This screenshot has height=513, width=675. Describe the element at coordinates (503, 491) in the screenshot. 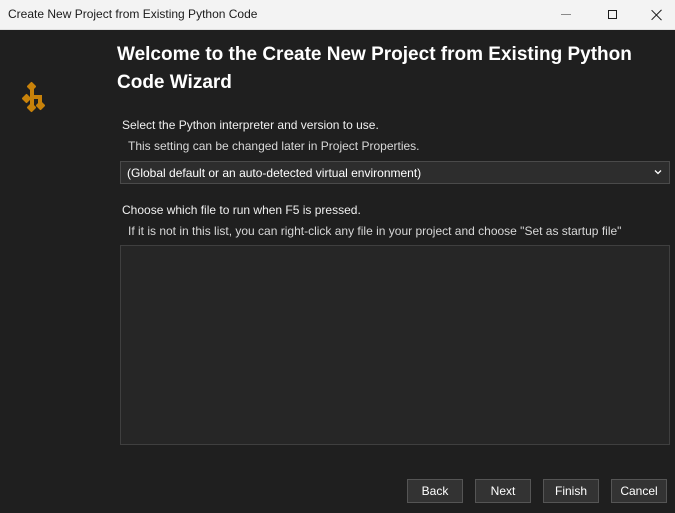

I see `next-button: Next` at that location.